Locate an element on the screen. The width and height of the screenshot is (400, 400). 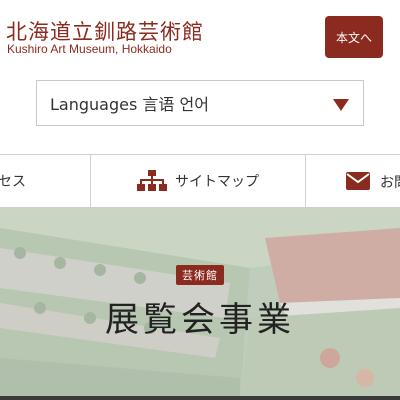
main-nav: セス サイトマップ お問 is located at coordinates (200, 181).